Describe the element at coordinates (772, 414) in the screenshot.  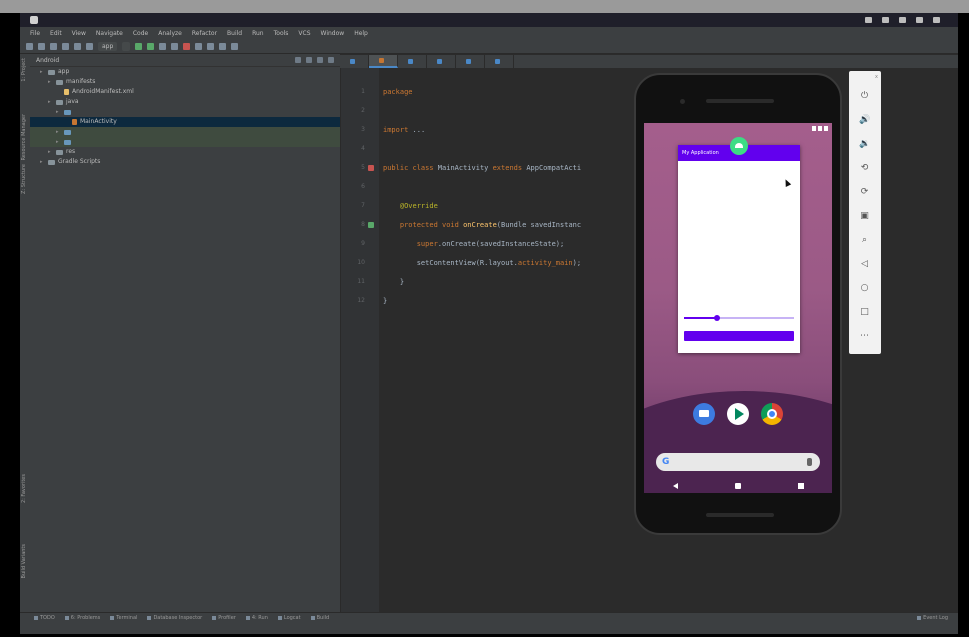
I see `chrome-icon` at that location.